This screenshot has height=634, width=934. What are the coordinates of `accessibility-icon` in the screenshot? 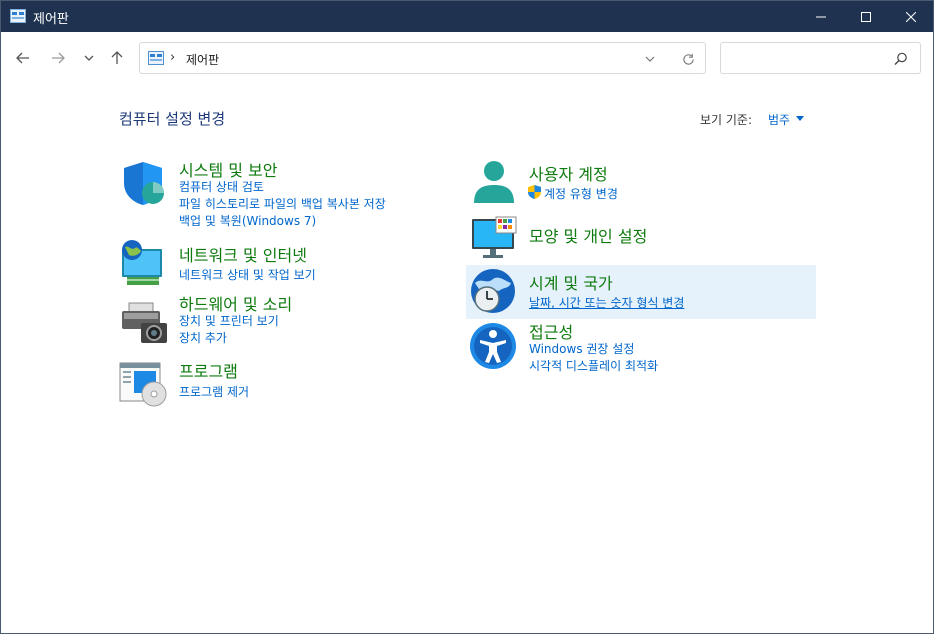 It's located at (493, 346).